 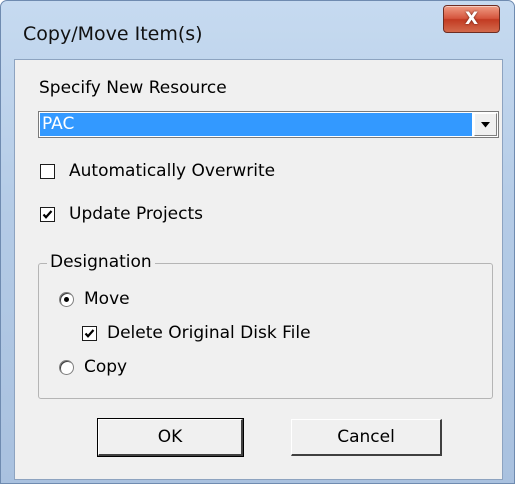 I want to click on radio-dot, so click(x=66, y=299).